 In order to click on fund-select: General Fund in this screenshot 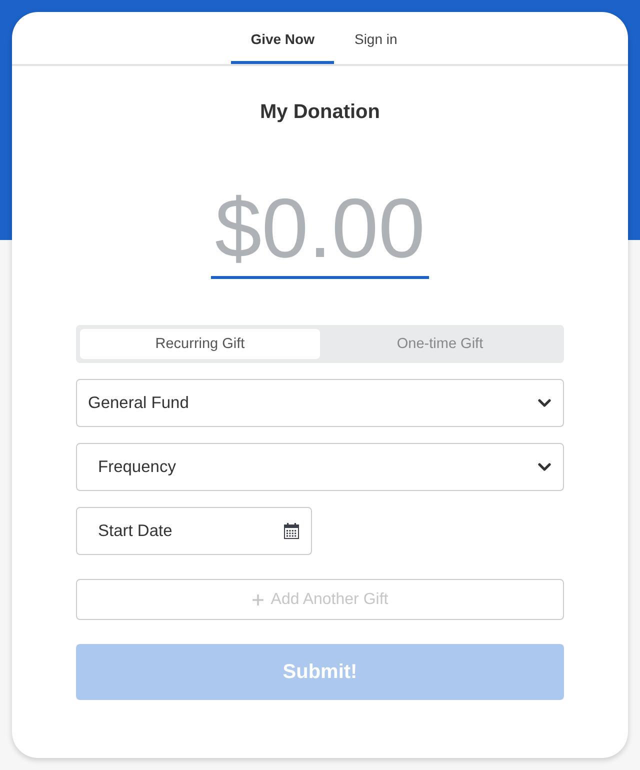, I will do `click(320, 403)`.